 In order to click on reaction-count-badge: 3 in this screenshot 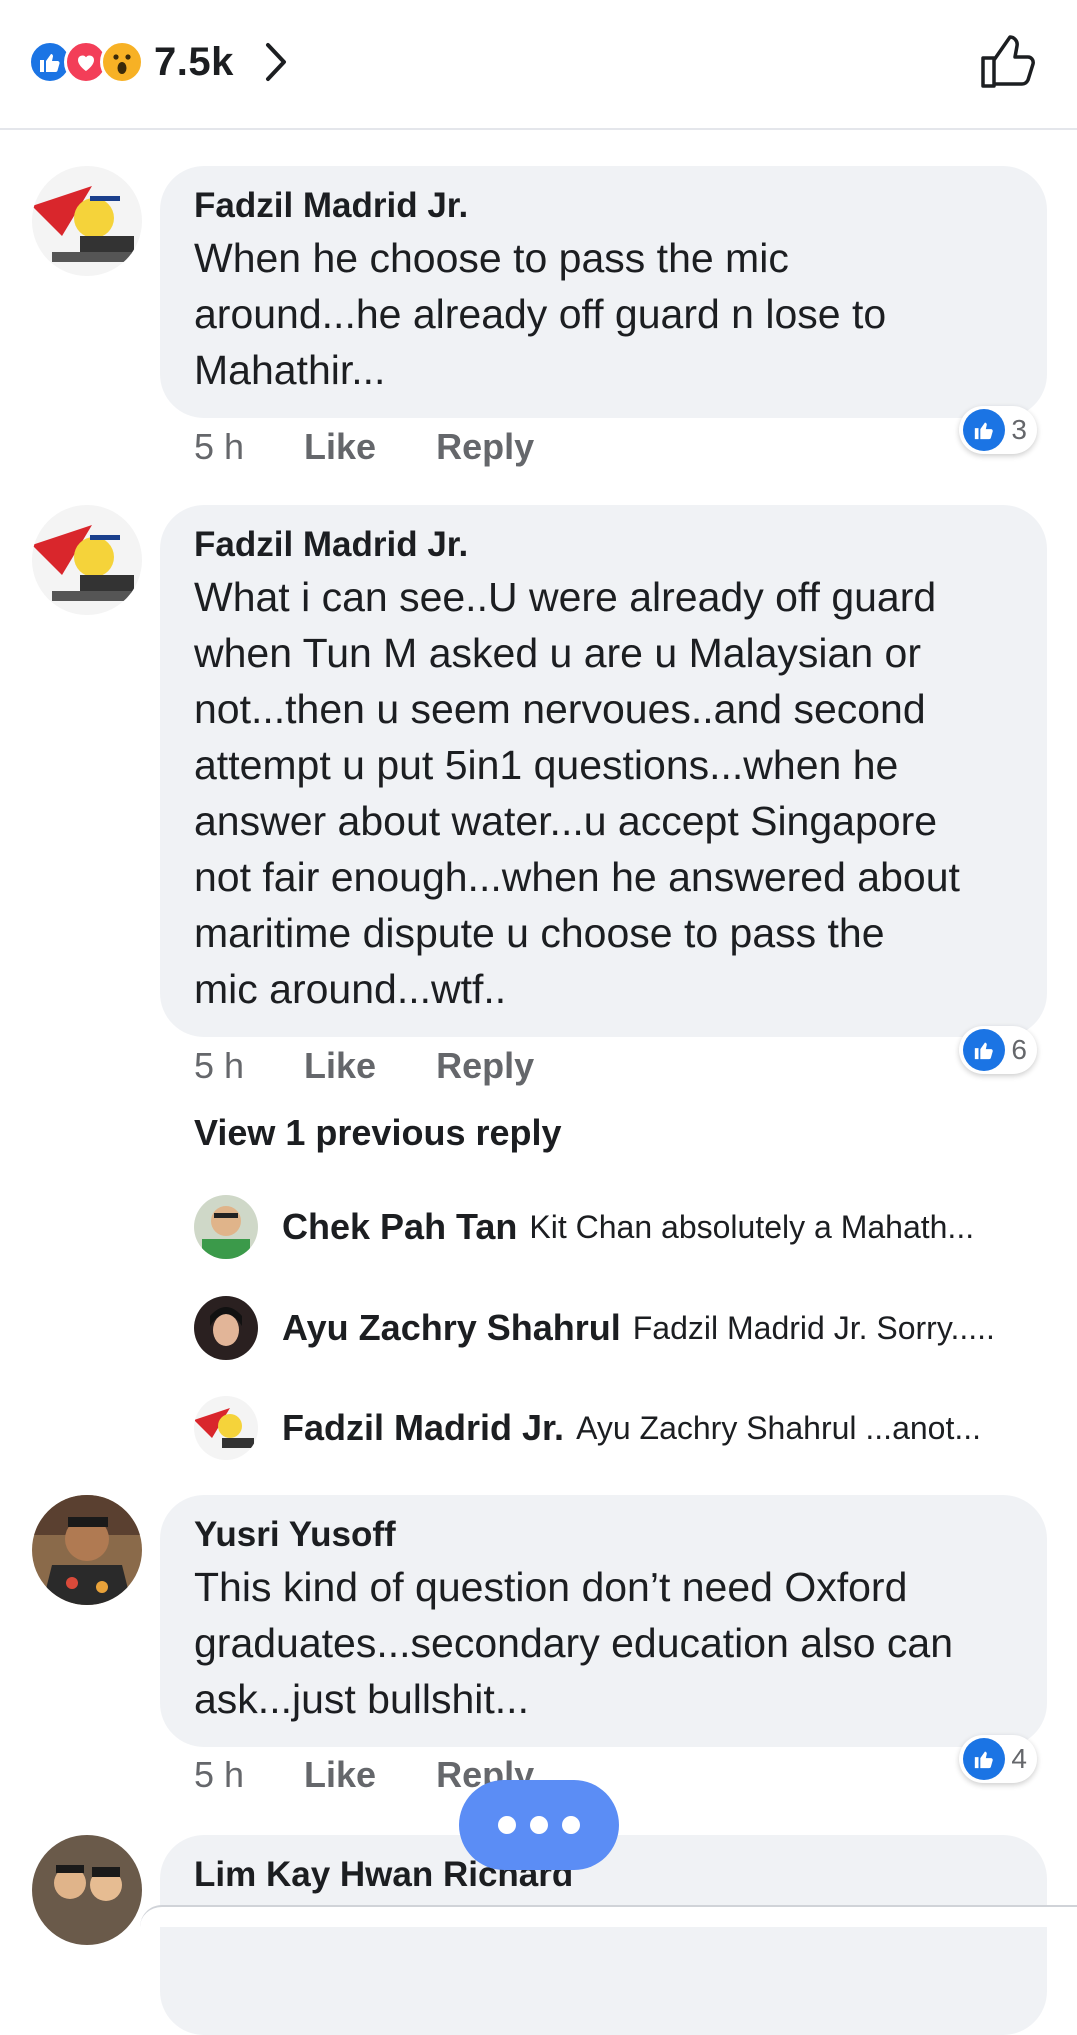, I will do `click(998, 430)`.